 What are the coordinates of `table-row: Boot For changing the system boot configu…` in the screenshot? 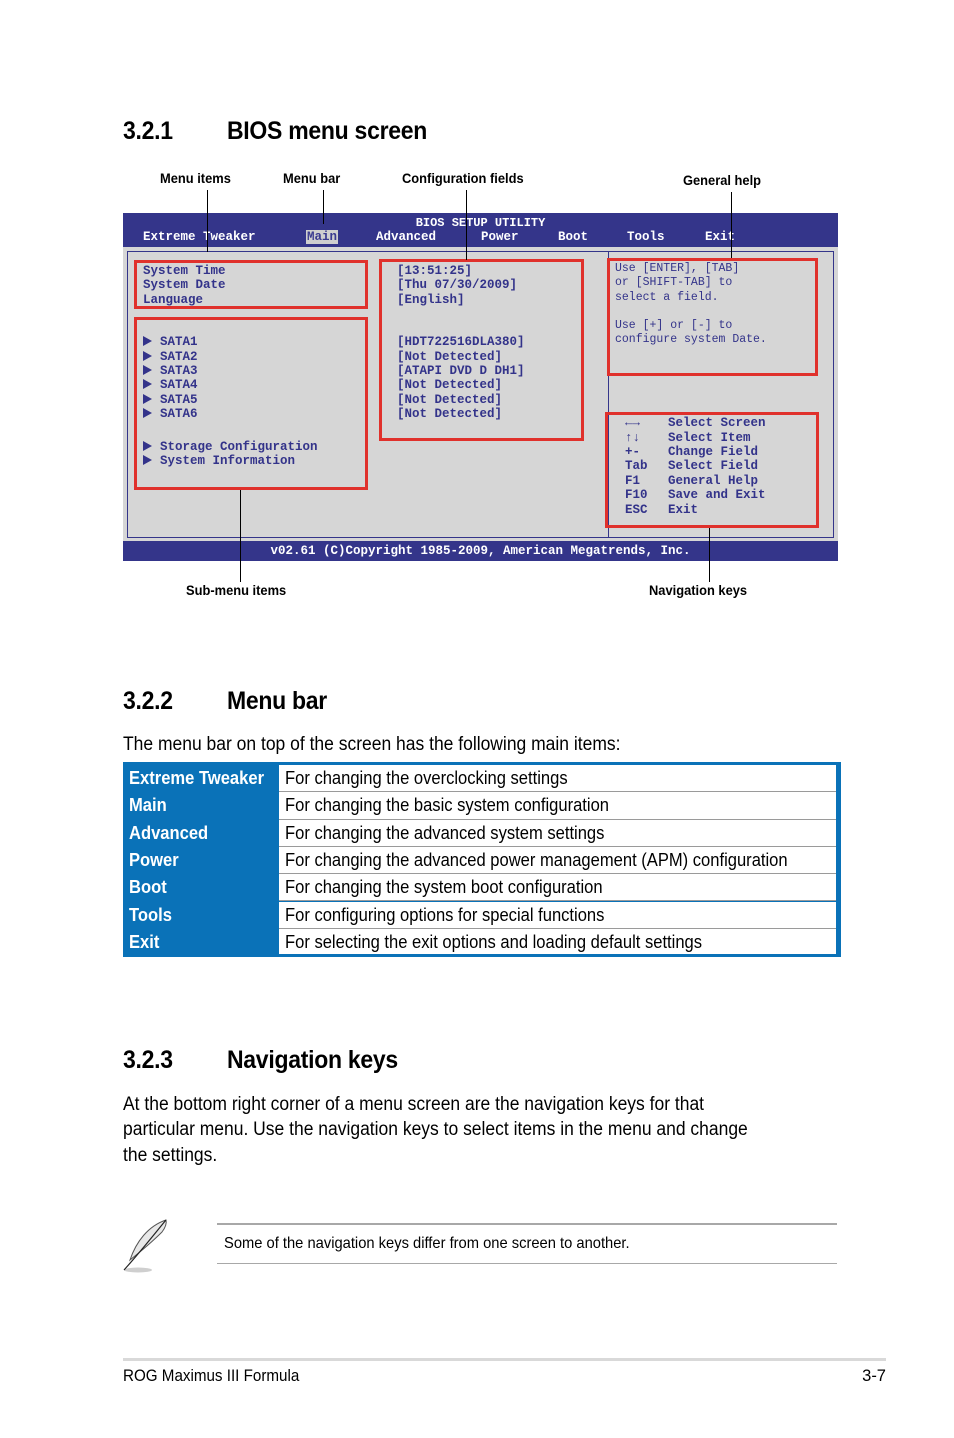 It's located at (482, 888).